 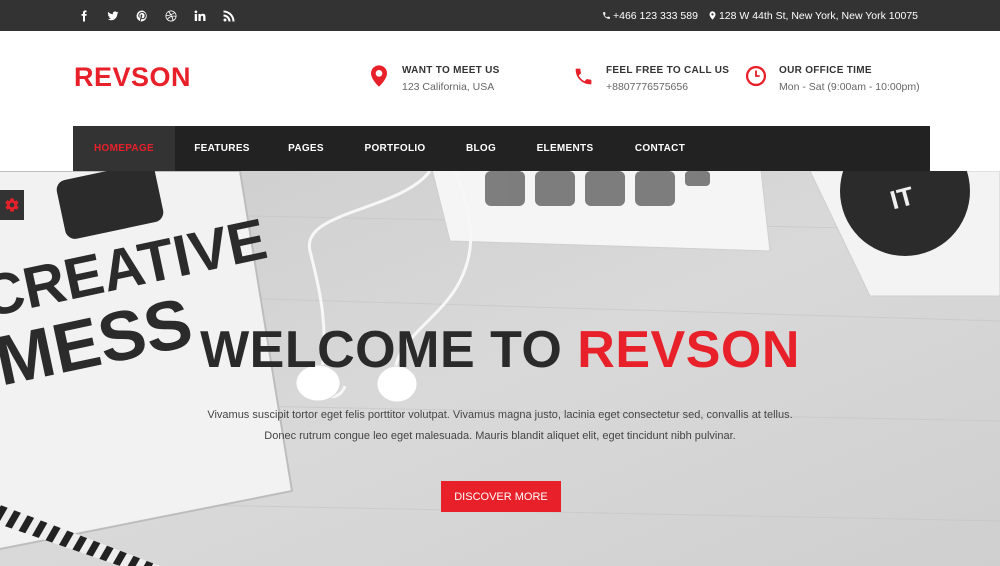 I want to click on facebook-icon, so click(x=84, y=16).